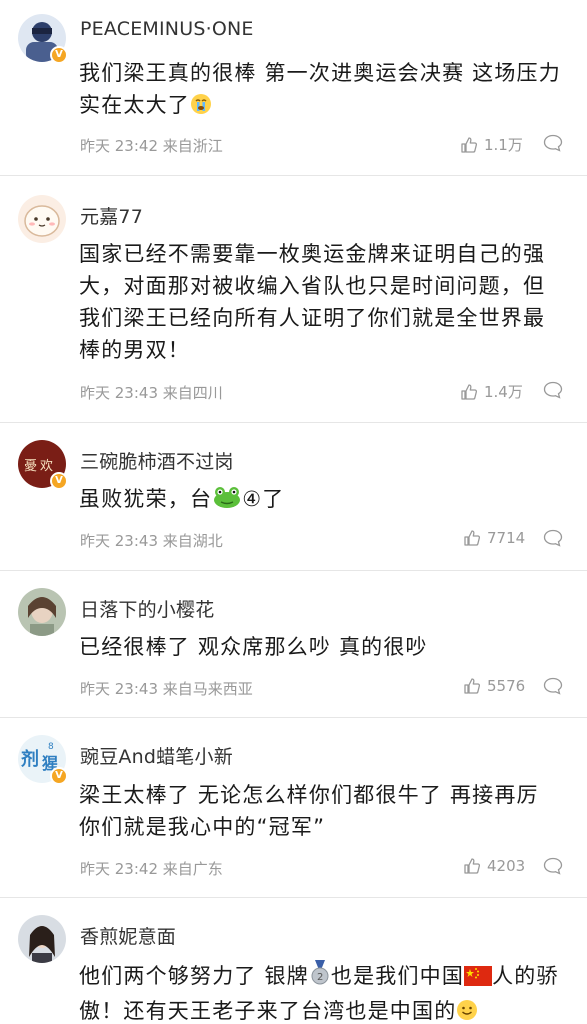  What do you see at coordinates (253, 647) in the screenshot?
I see `comment-text: 已经很棒了 观众席那么吵 真的很吵` at bounding box center [253, 647].